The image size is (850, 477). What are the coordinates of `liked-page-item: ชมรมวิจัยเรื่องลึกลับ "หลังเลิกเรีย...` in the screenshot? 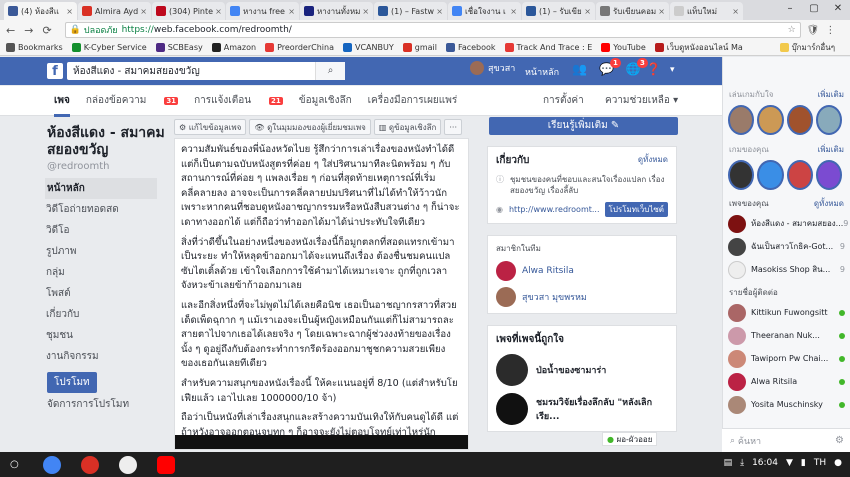 It's located at (582, 409).